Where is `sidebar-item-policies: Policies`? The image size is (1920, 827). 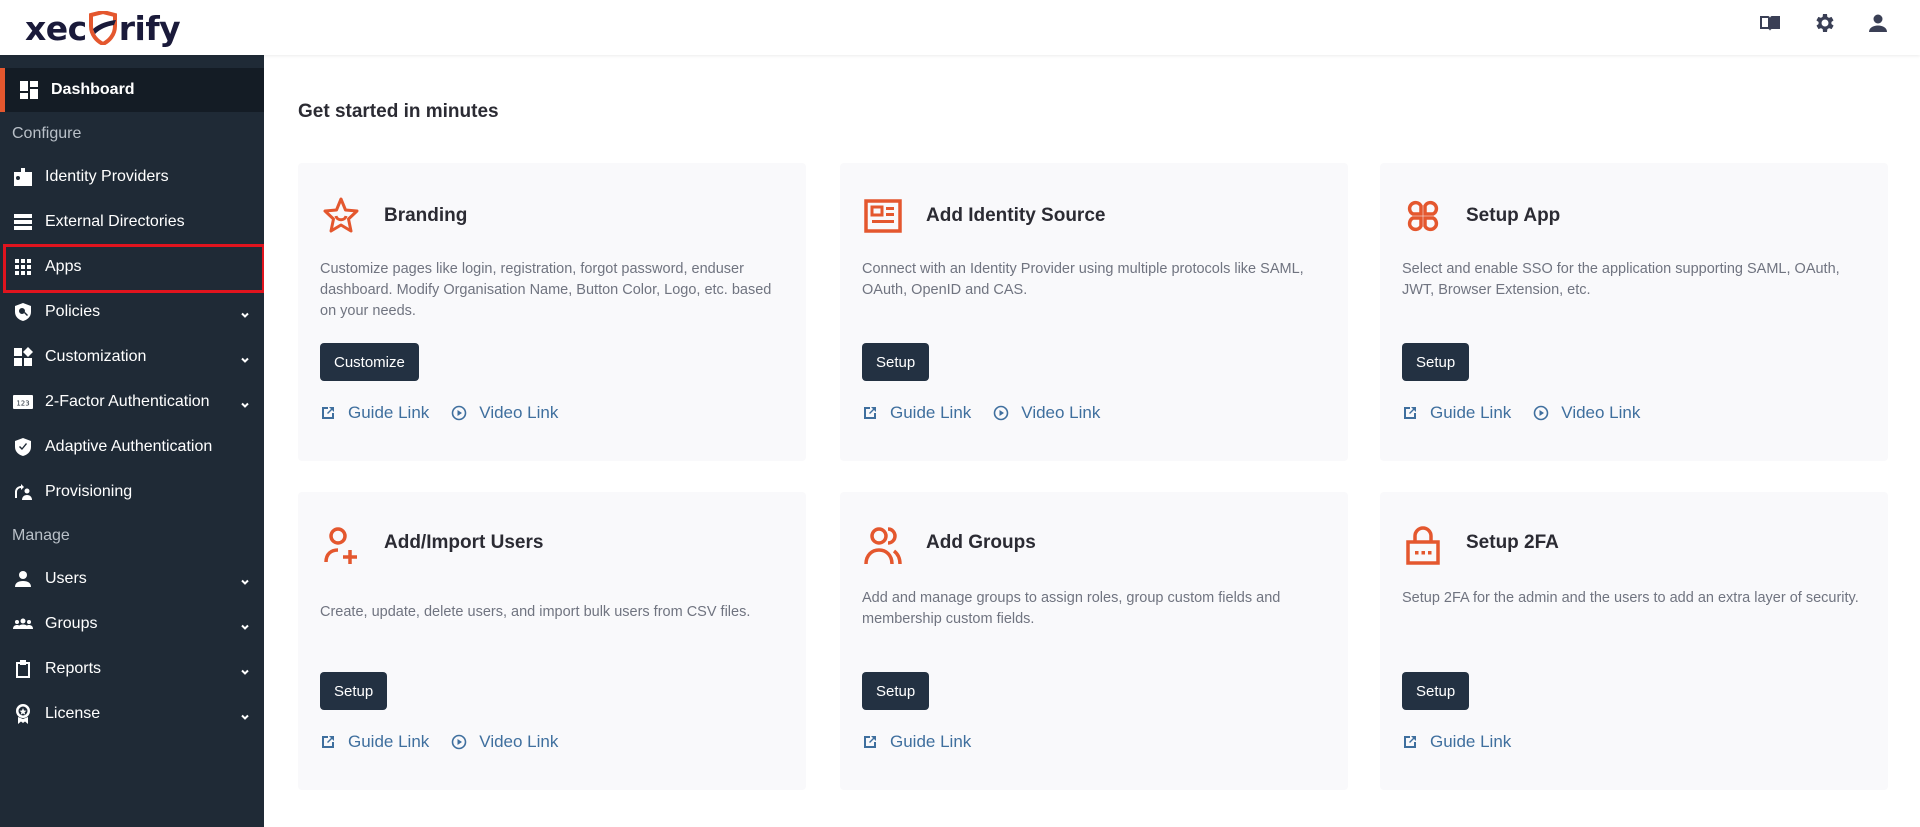
sidebar-item-policies: Policies is located at coordinates (132, 312).